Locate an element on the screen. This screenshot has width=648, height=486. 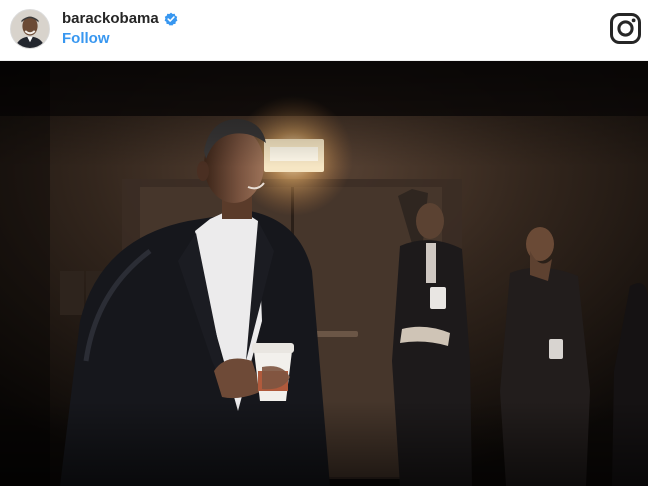
avatar is located at coordinates (30, 29).